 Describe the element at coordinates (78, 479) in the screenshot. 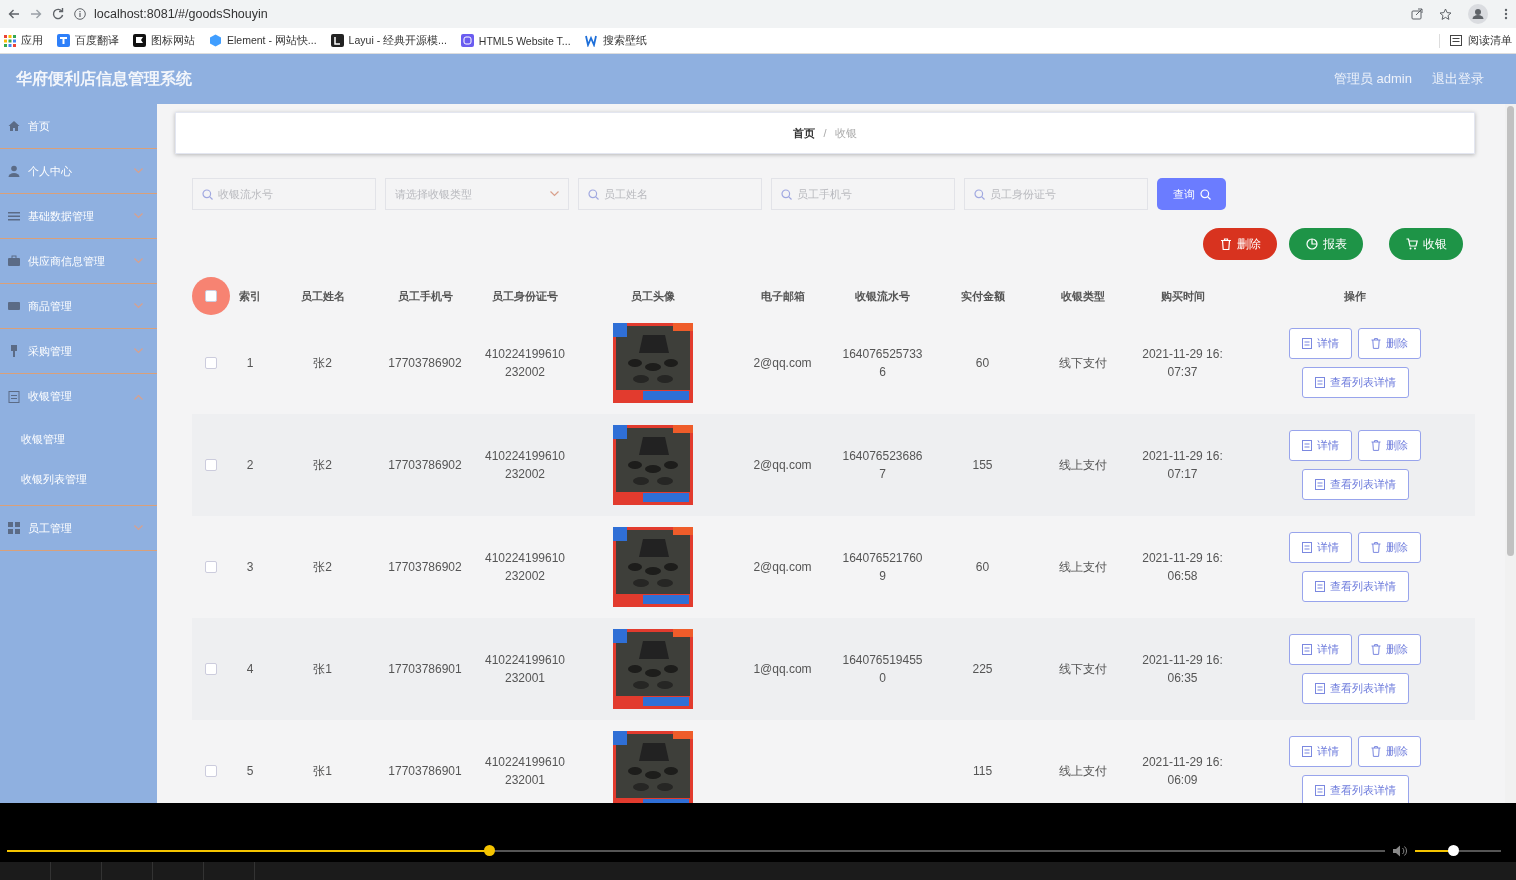

I see `submenu-item: 收银列表管理` at that location.